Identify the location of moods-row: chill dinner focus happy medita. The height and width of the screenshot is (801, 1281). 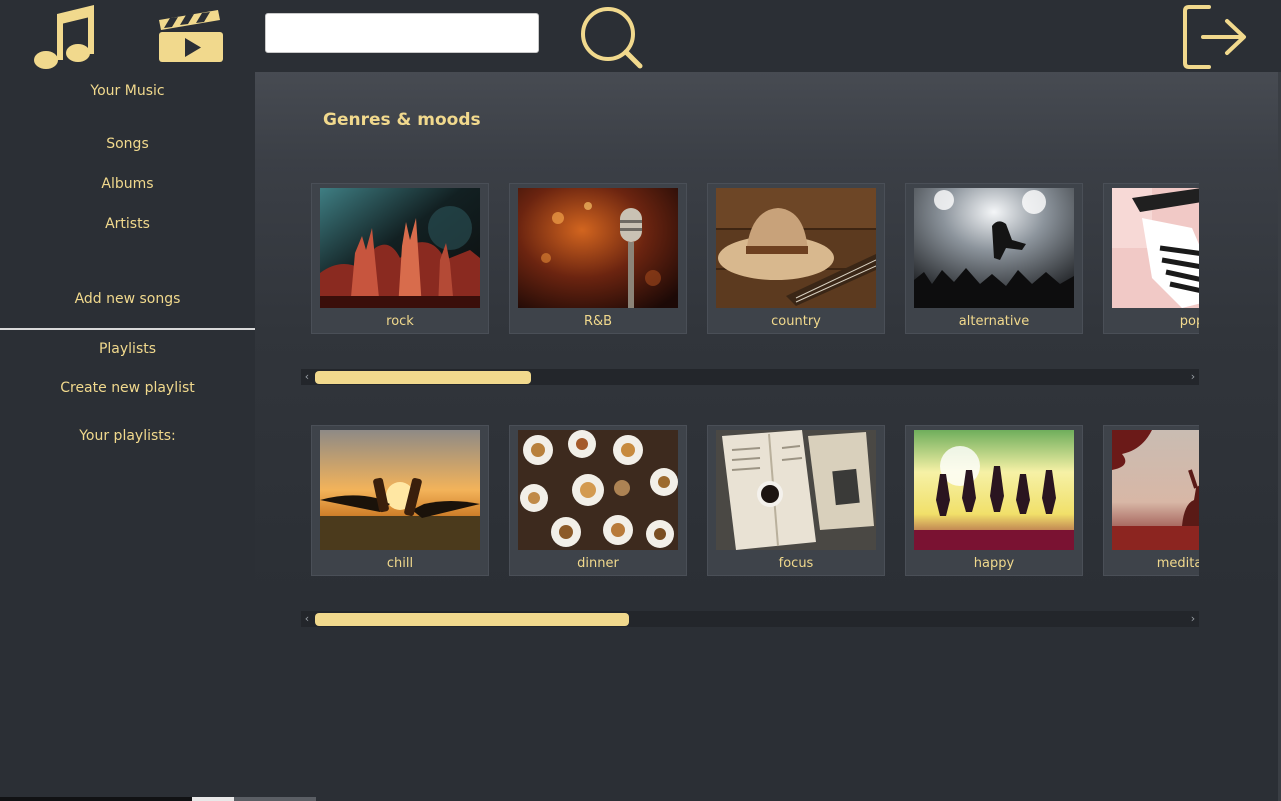
(755, 502).